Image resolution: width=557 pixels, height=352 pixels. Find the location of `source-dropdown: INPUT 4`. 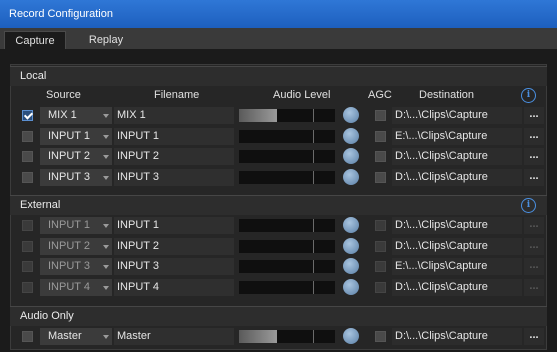

source-dropdown: INPUT 4 is located at coordinates (76, 287).